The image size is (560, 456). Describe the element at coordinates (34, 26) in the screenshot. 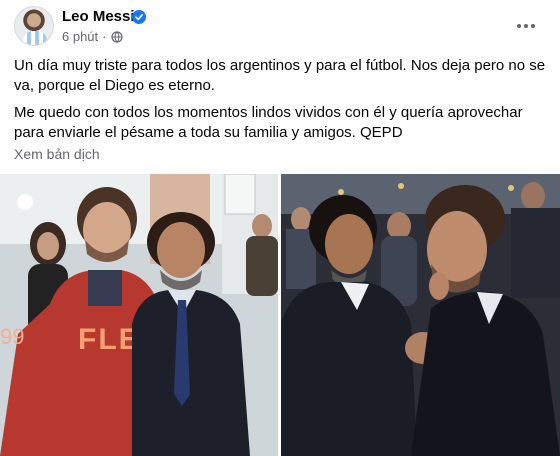

I see `author-avatar` at that location.